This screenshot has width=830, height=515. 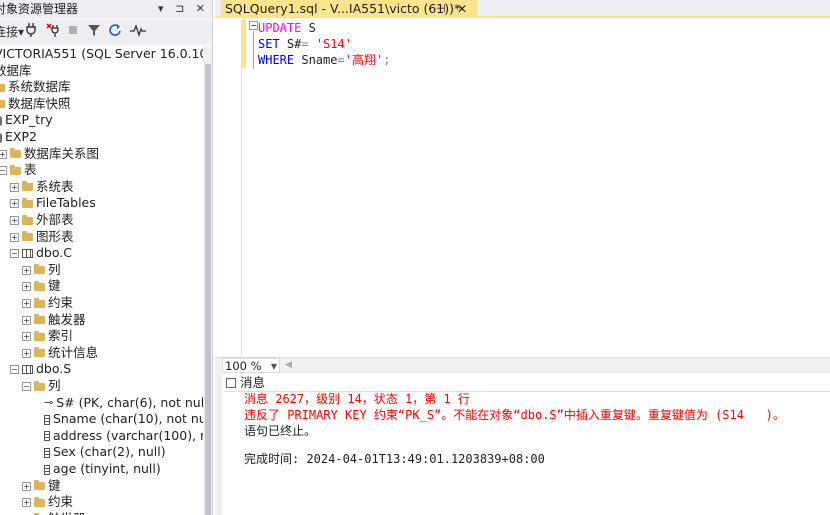 What do you see at coordinates (441, 9) in the screenshot?
I see `pin-icon: ⊣` at bounding box center [441, 9].